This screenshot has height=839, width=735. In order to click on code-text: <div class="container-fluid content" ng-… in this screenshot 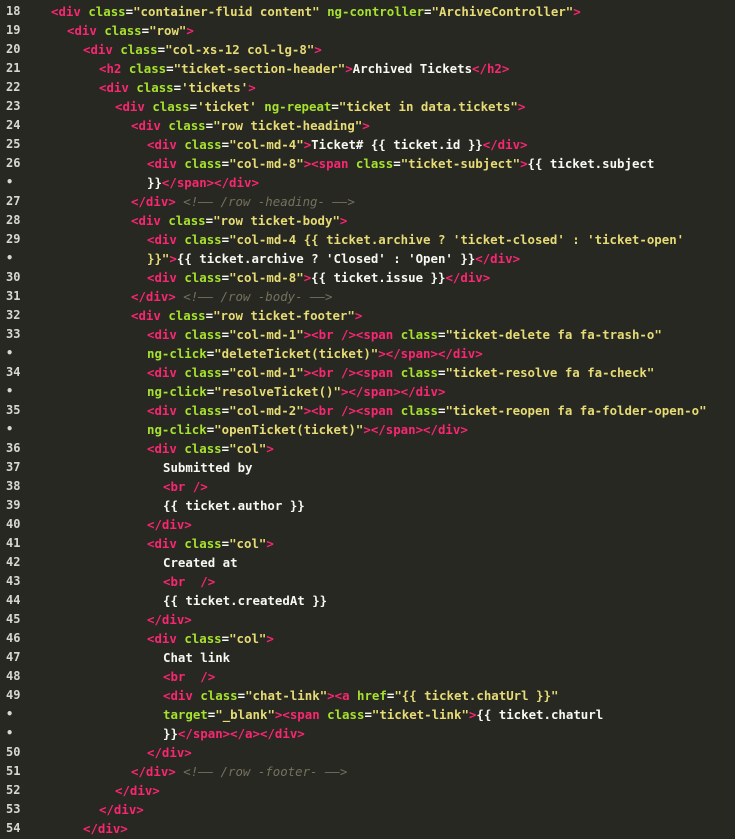, I will do `click(316, 11)`.